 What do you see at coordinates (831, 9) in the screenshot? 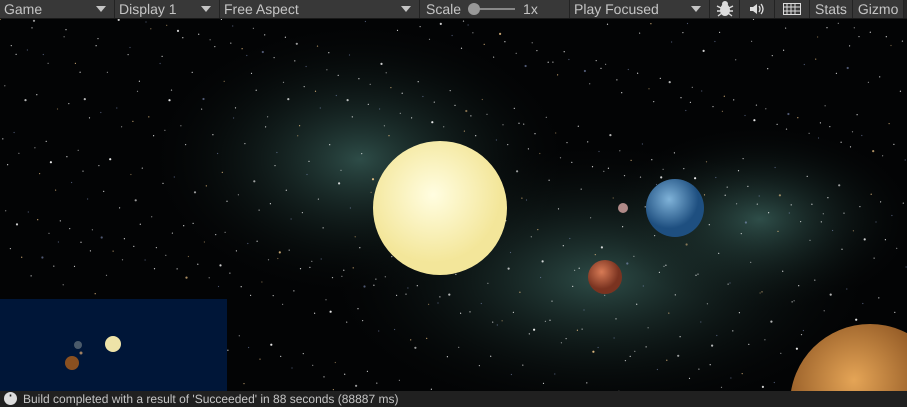
I see `stats-button: Stats` at bounding box center [831, 9].